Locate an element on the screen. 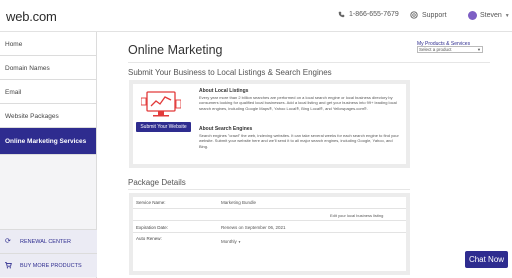 The image size is (512, 278). phone-contact: 1-866-655-7679 is located at coordinates (368, 14).